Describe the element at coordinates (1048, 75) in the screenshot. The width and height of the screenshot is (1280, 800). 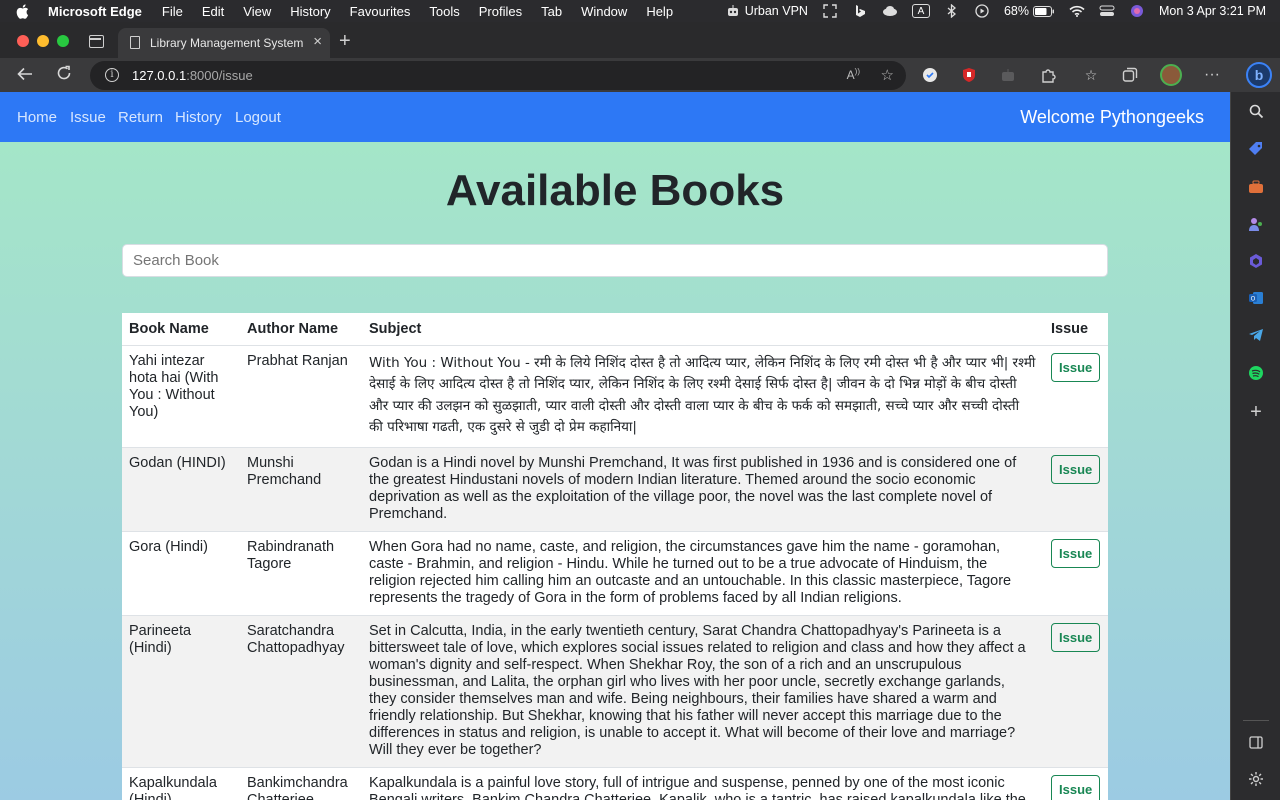
I see `extensions-puzzle-icon` at that location.